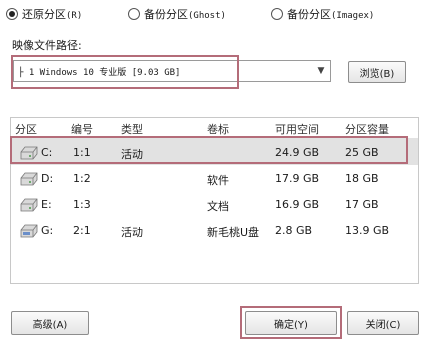 Image resolution: width=428 pixels, height=341 pixels. I want to click on chevron-down-icon: ▼, so click(321, 71).